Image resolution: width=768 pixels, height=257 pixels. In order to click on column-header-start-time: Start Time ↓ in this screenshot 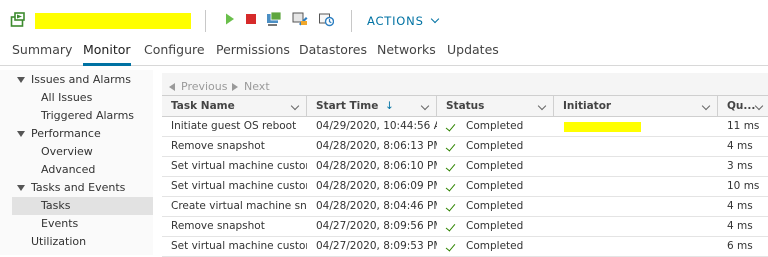, I will do `click(372, 106)`.